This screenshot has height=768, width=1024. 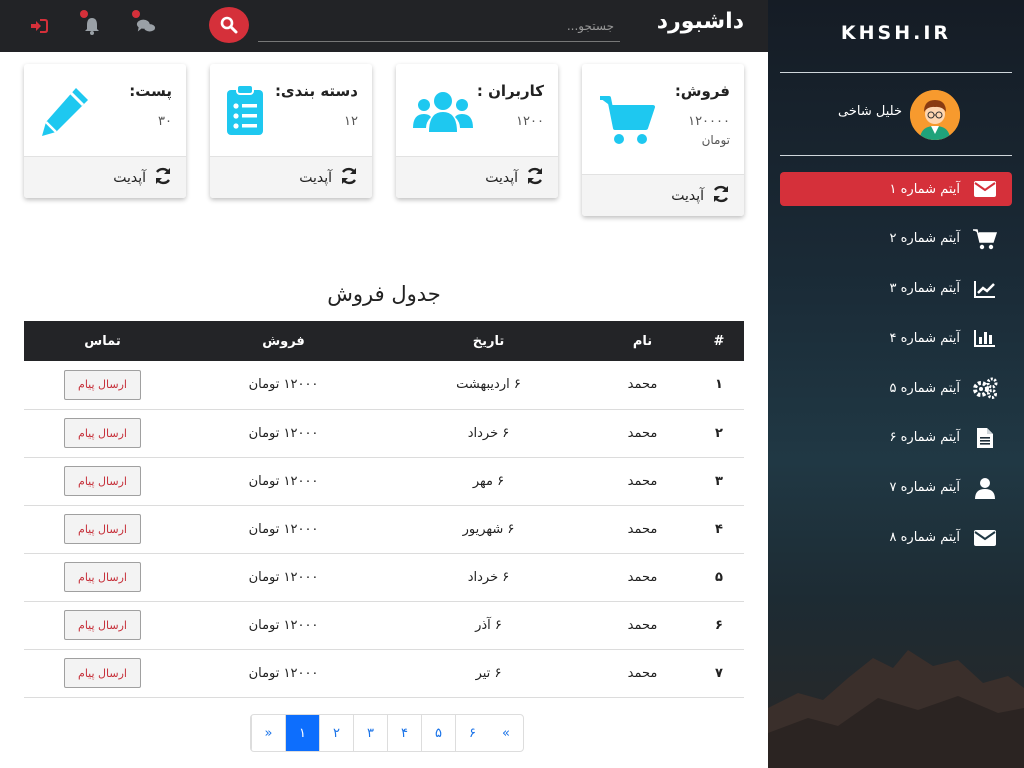 What do you see at coordinates (370, 733) in the screenshot?
I see `pagination-page: ۳` at bounding box center [370, 733].